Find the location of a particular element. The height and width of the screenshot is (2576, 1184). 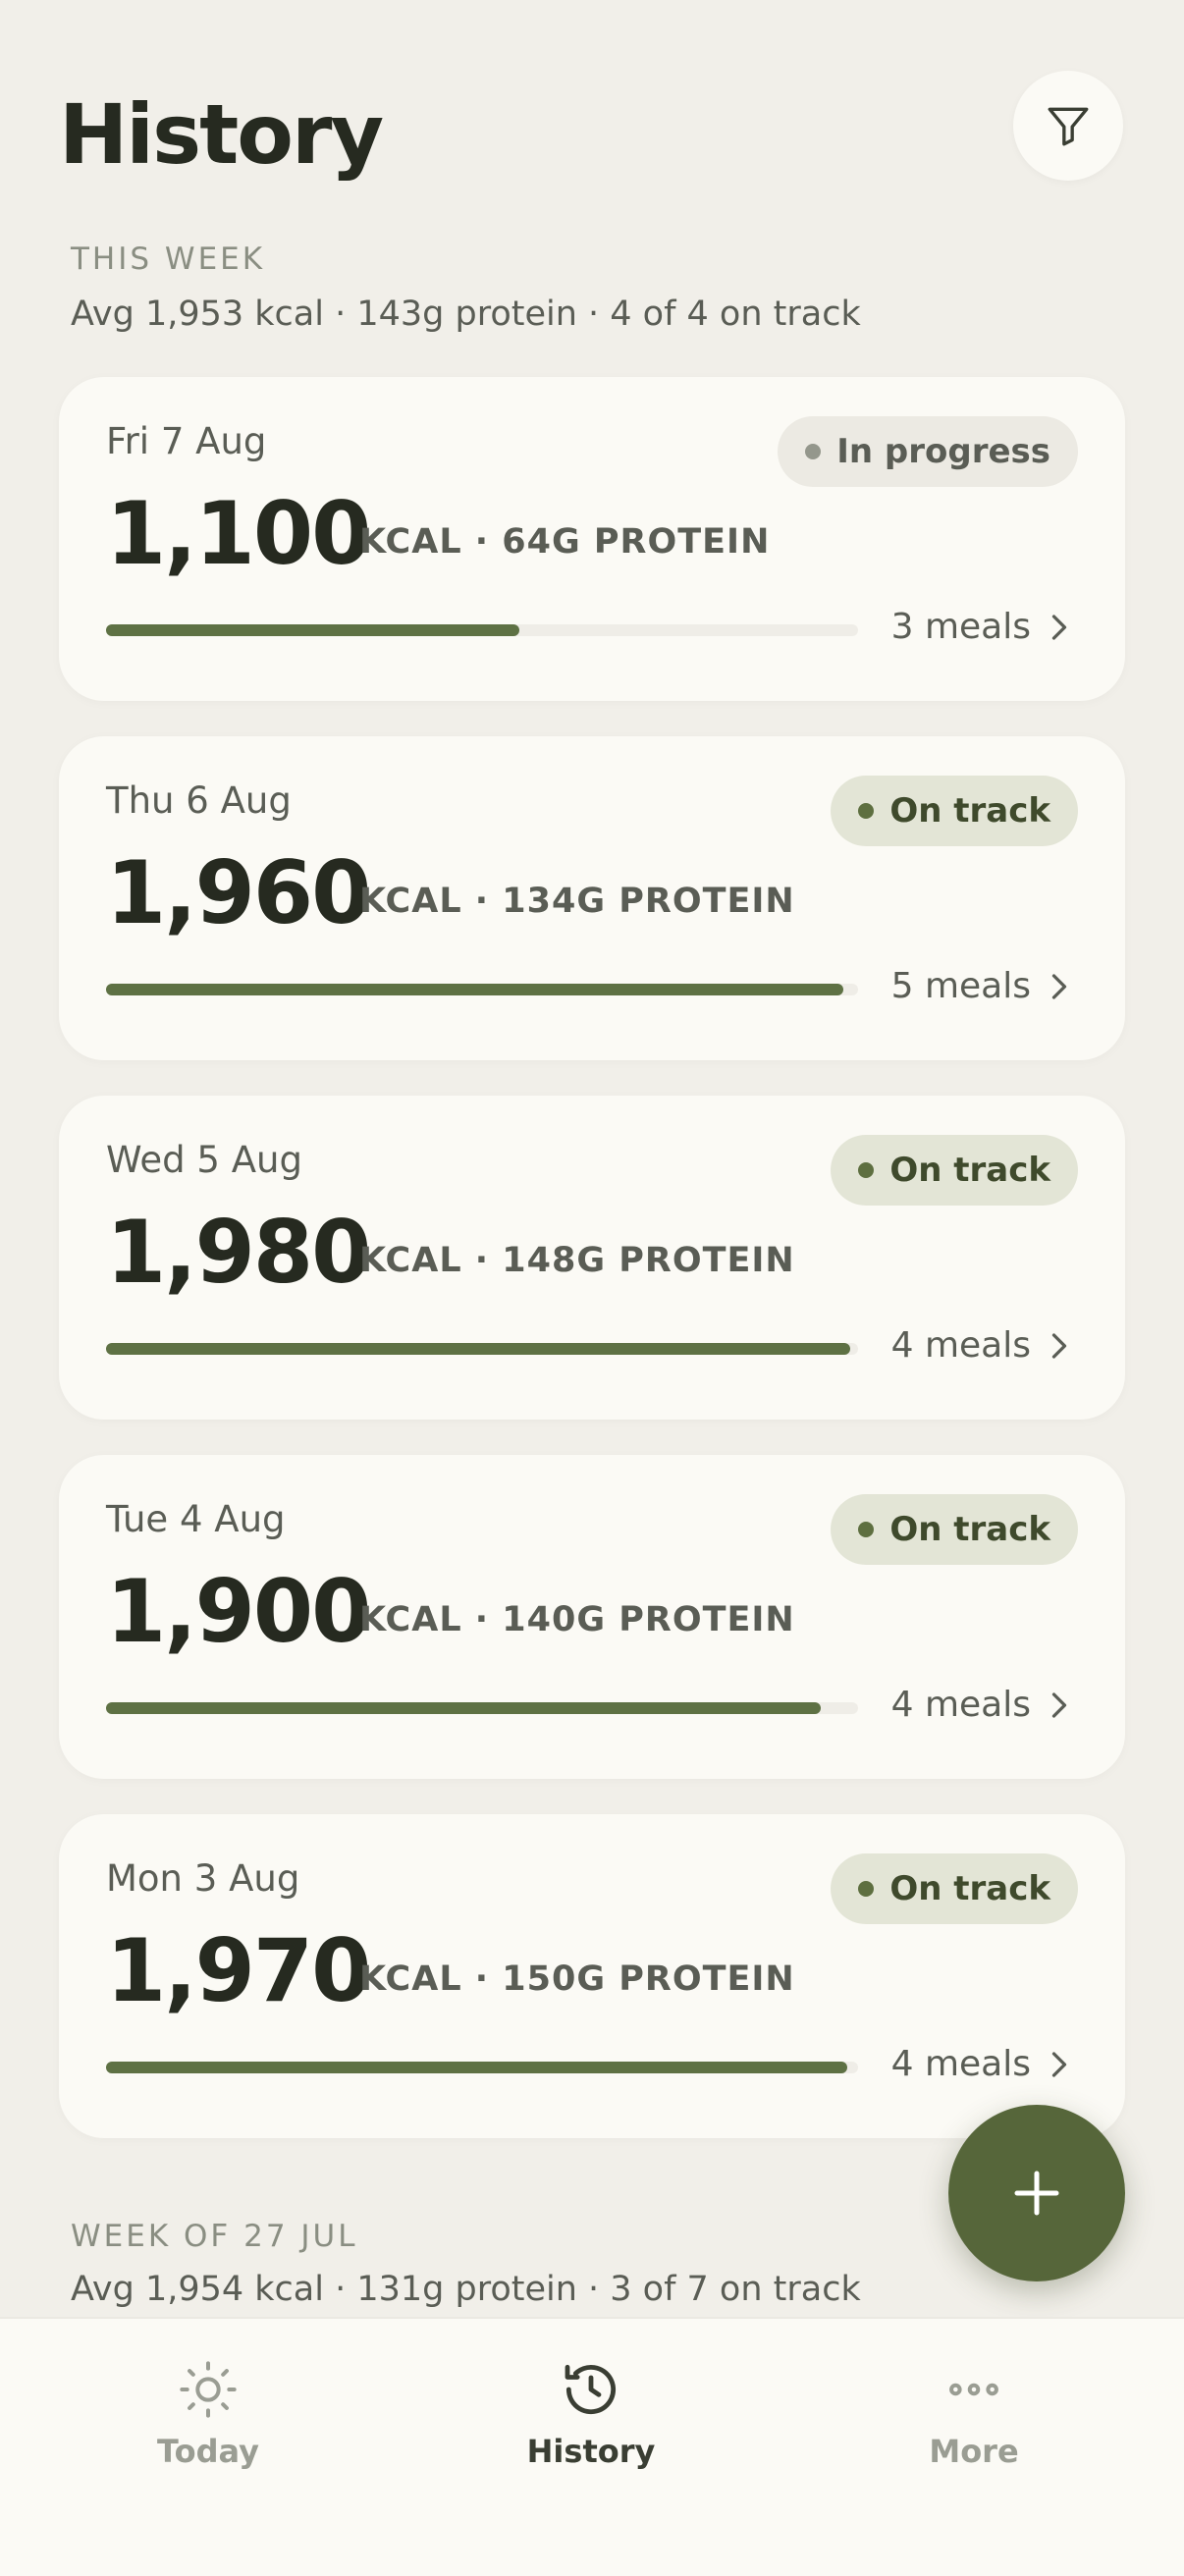

nav-label-history: History is located at coordinates (591, 2451).